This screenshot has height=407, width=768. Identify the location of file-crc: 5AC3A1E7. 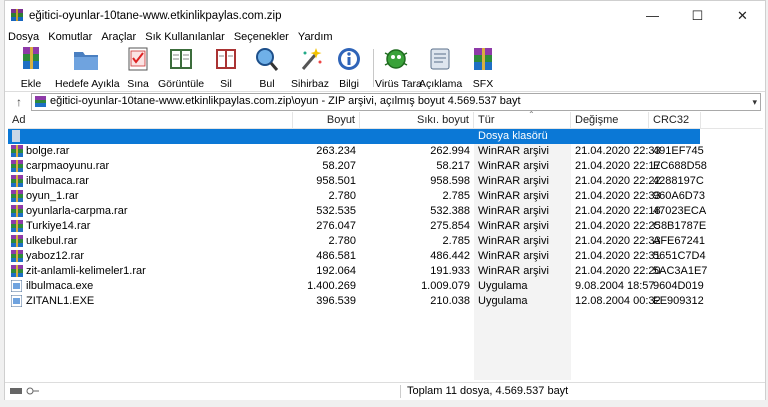
(680, 271).